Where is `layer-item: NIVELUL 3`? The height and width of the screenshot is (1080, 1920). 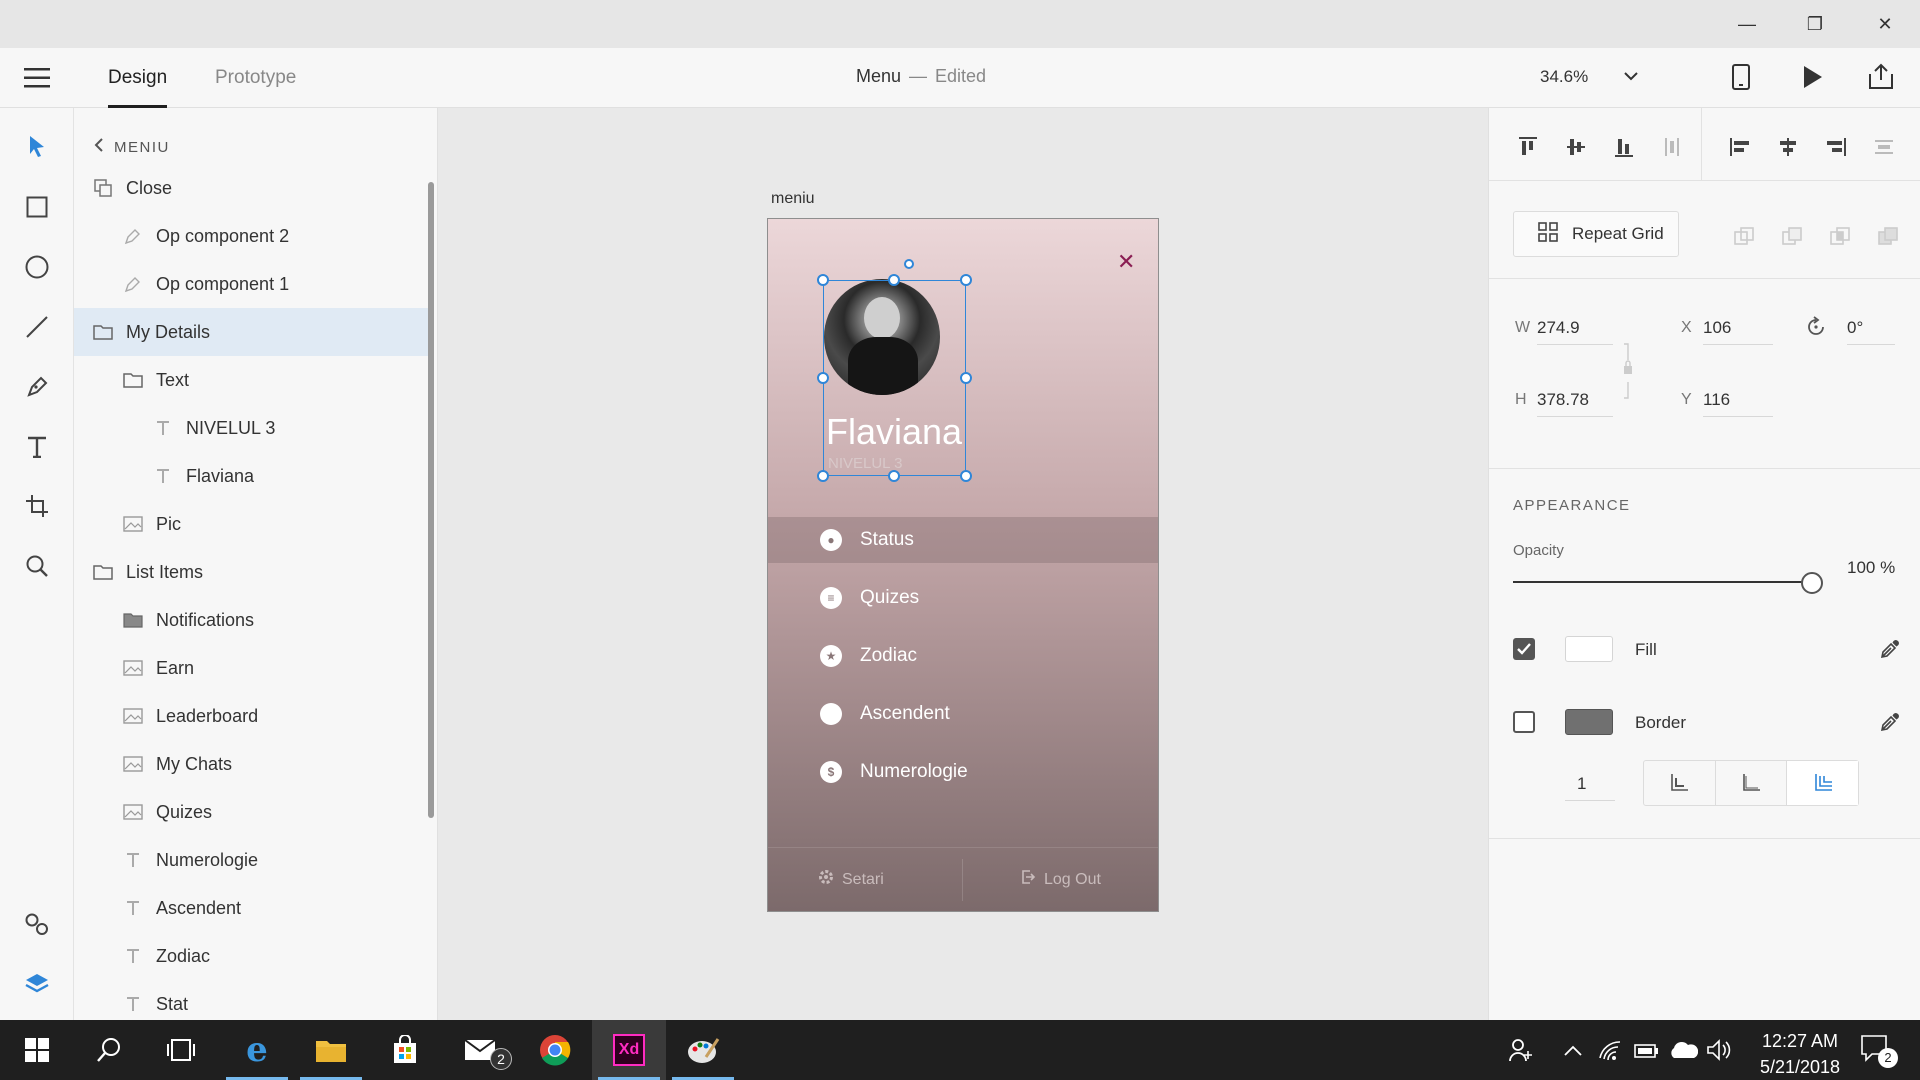 layer-item: NIVELUL 3 is located at coordinates (252, 428).